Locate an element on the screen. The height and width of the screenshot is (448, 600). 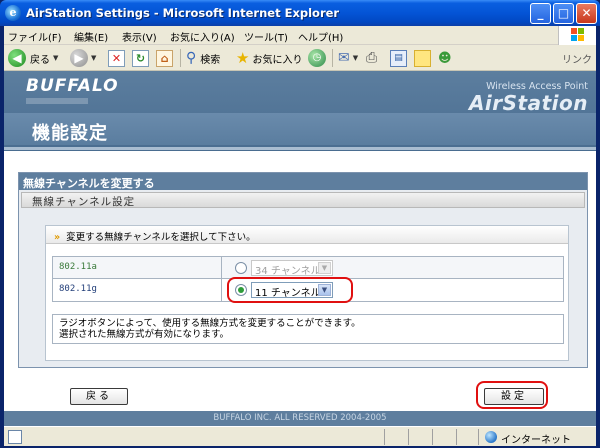
menu-view: 表示(V) is located at coordinates (139, 36).